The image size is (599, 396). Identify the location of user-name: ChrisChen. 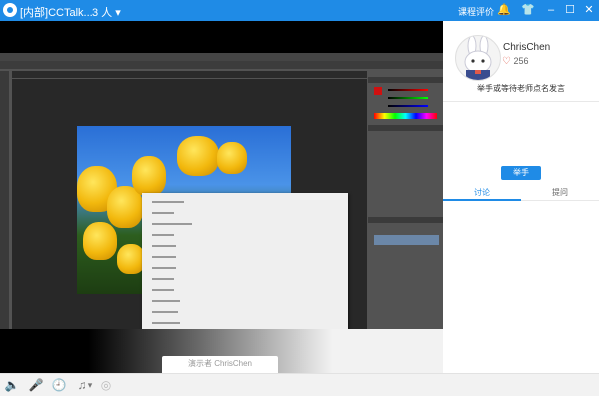
(527, 47).